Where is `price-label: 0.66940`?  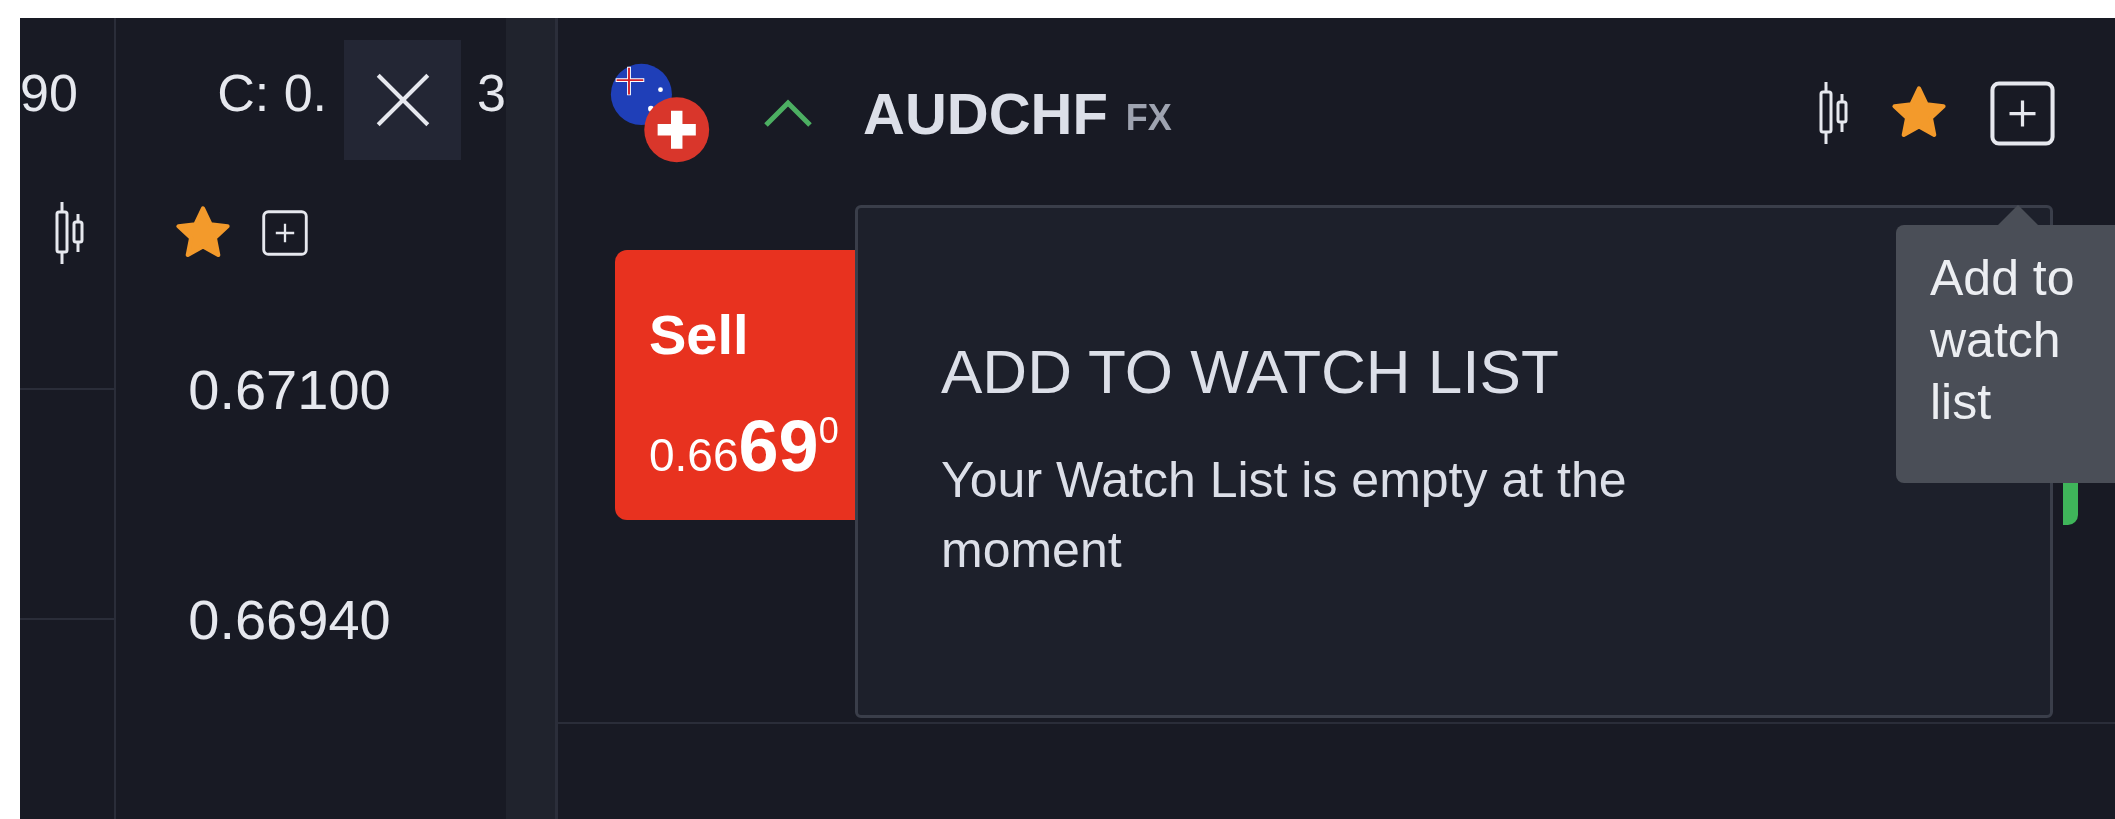
price-label: 0.66940 is located at coordinates (289, 620).